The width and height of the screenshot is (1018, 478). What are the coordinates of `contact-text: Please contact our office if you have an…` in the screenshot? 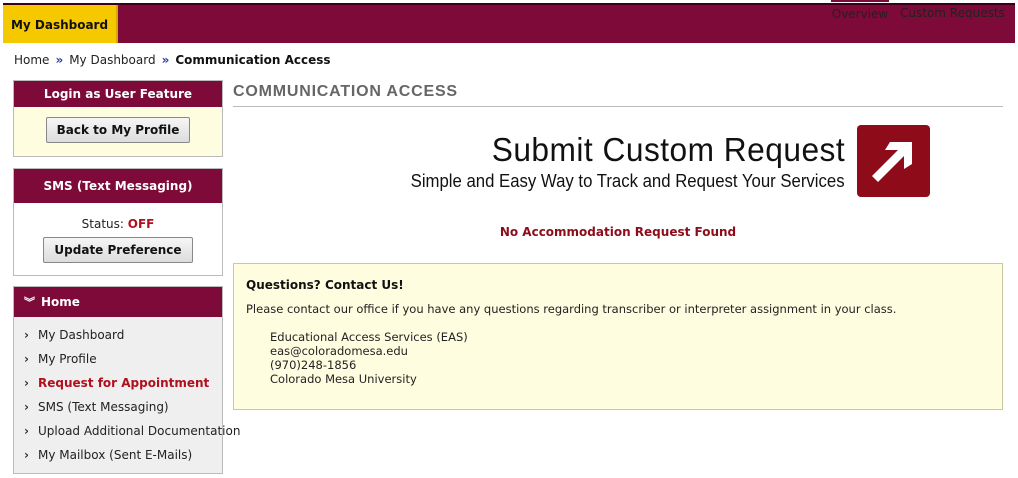 It's located at (571, 309).